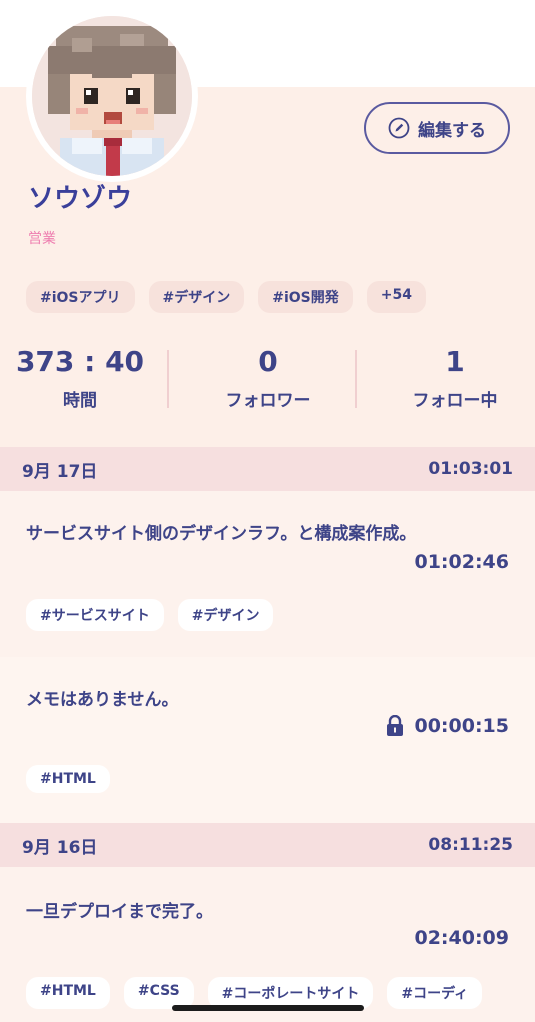 The width and height of the screenshot is (535, 1022). Describe the element at coordinates (80, 401) in the screenshot. I see `stat-hours-label: 時間` at that location.